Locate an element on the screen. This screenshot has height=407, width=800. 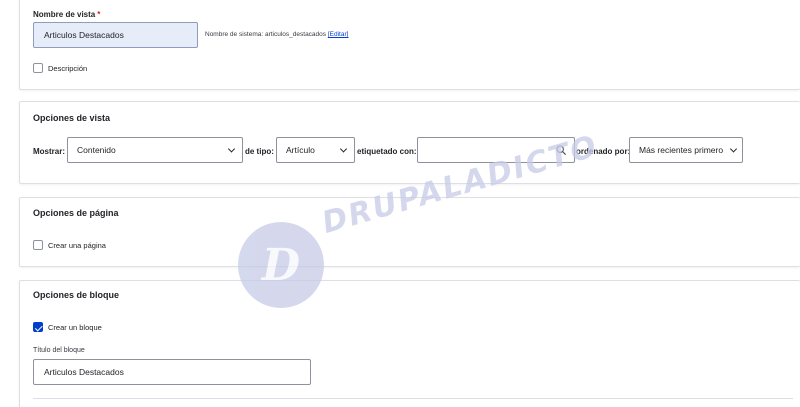
type-label: de tipo: is located at coordinates (259, 151).